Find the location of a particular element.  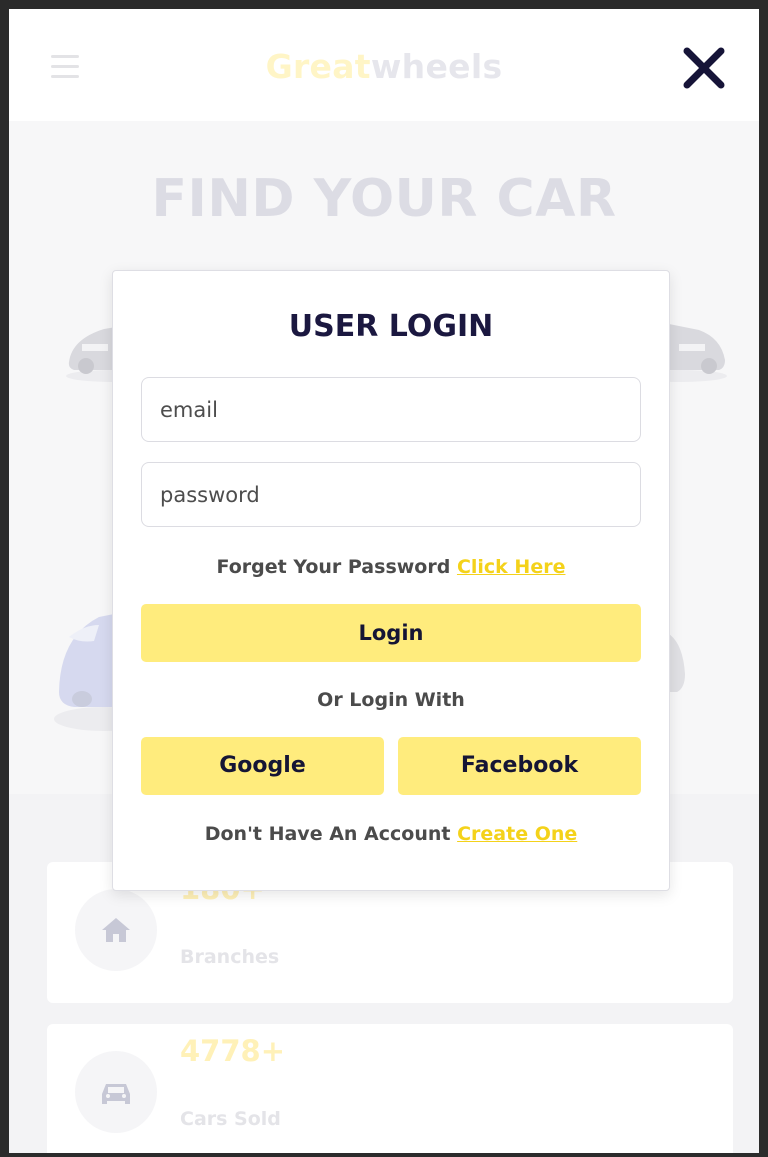

login-title: USER LOGIN is located at coordinates (391, 326).